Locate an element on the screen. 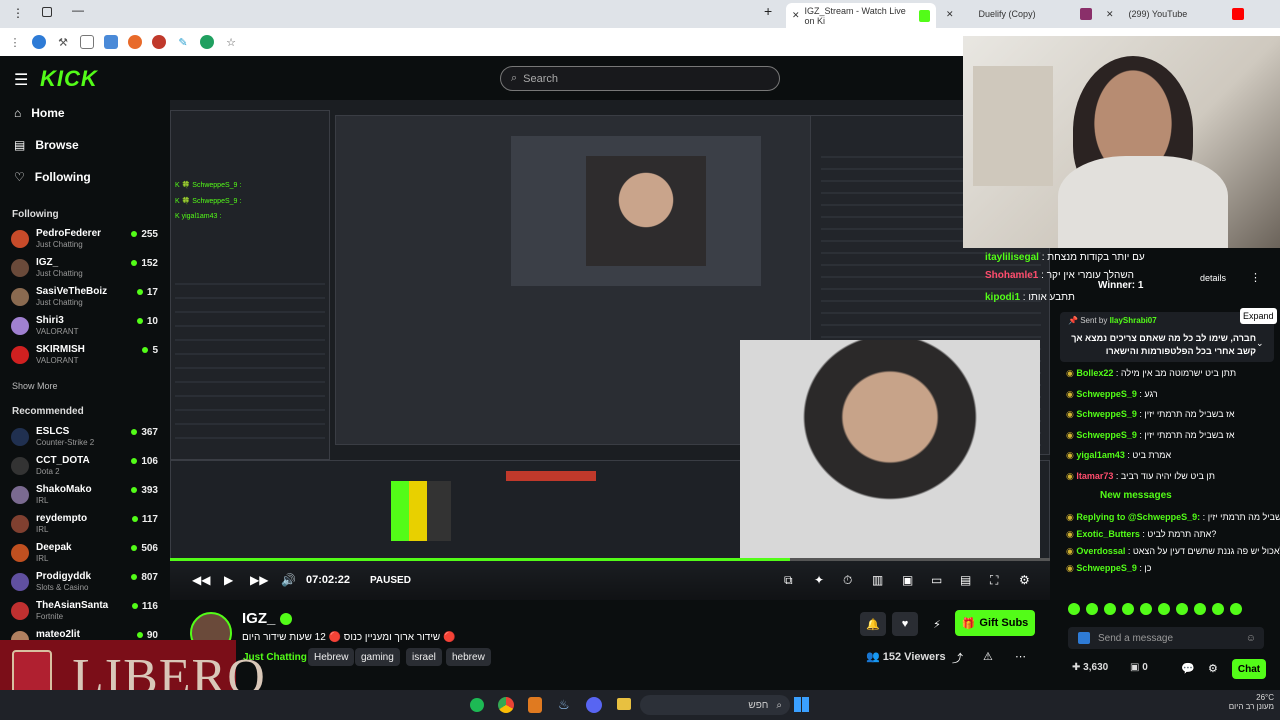  channel-item: CCT_DOTA Dota 2 106 is located at coordinates (84, 468).